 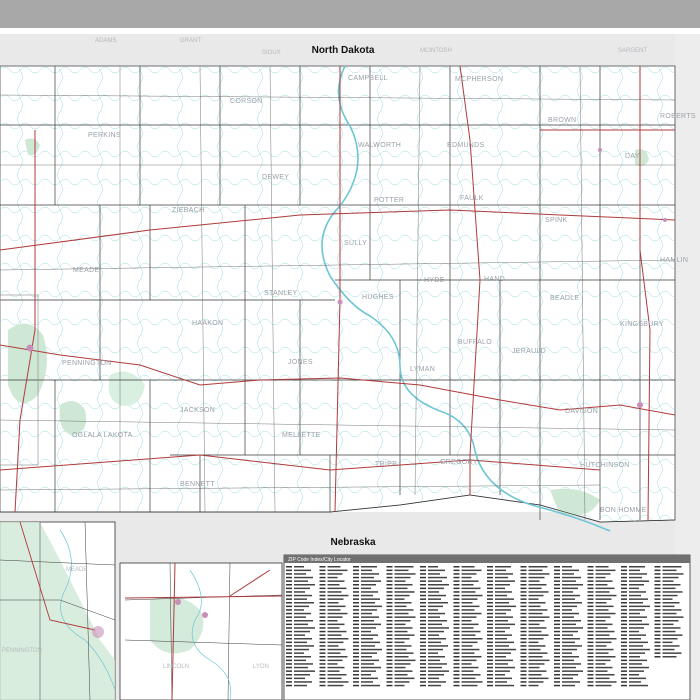 I want to click on county-label: ADAMS, so click(x=105, y=41).